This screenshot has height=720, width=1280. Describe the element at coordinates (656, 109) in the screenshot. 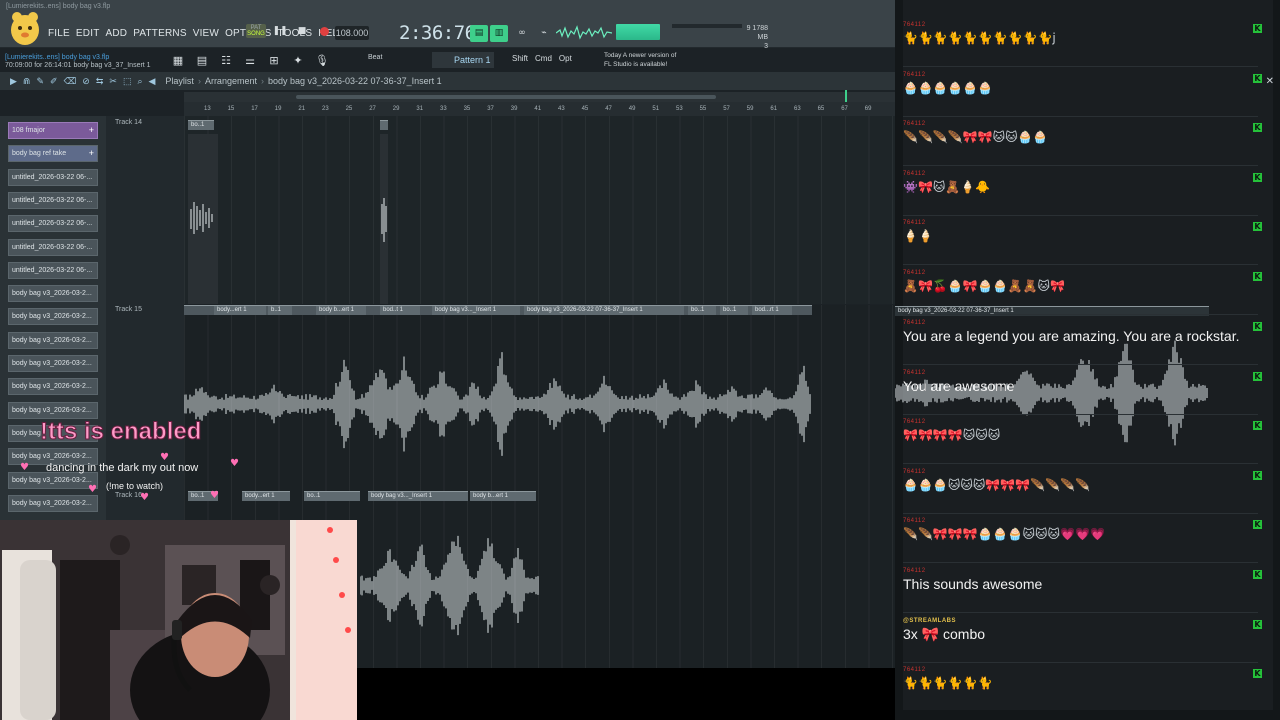

I see `ruler-tick-label: 51` at that location.